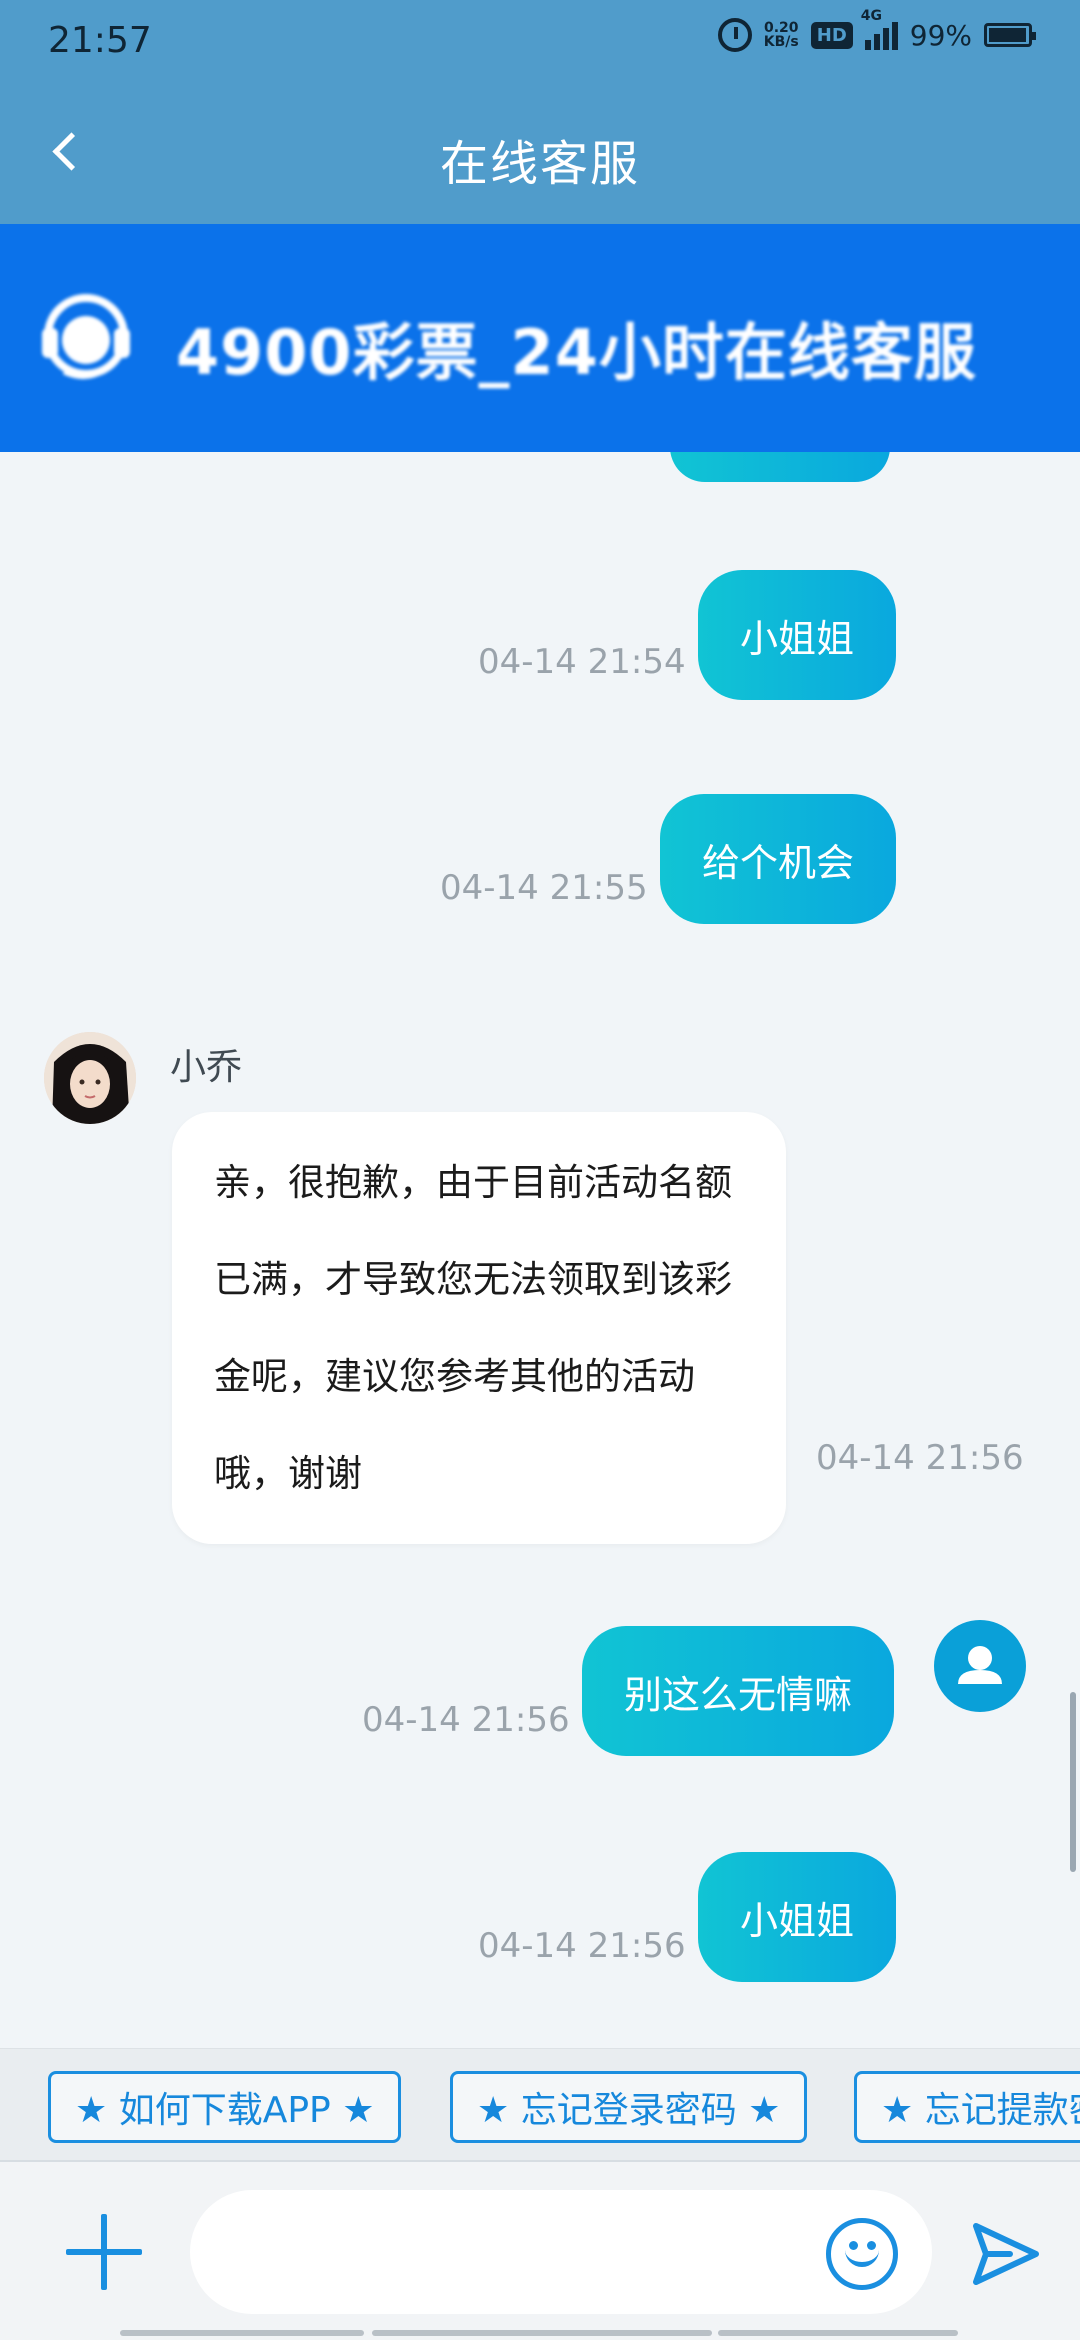 This screenshot has height=2340, width=1080. What do you see at coordinates (100, 40) in the screenshot?
I see `status-time: 21:57` at bounding box center [100, 40].